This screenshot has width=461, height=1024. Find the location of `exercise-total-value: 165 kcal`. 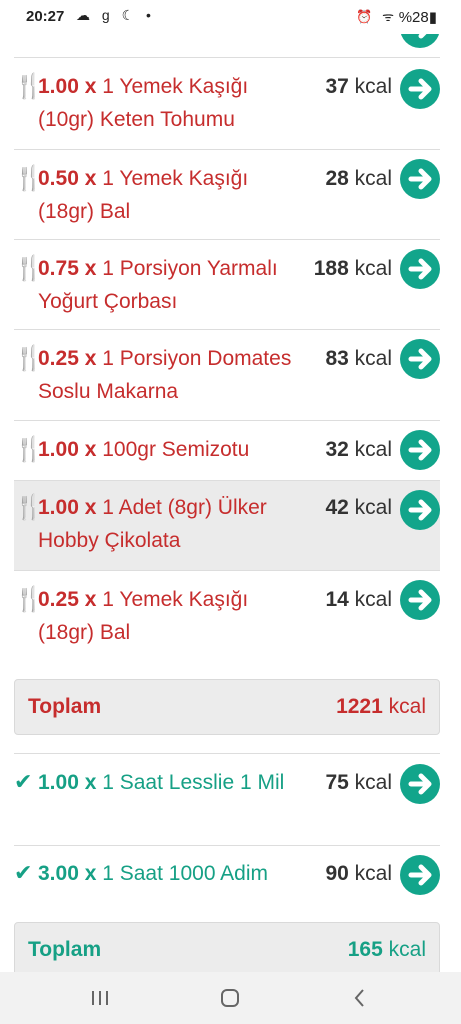

exercise-total-value: 165 kcal is located at coordinates (387, 950).